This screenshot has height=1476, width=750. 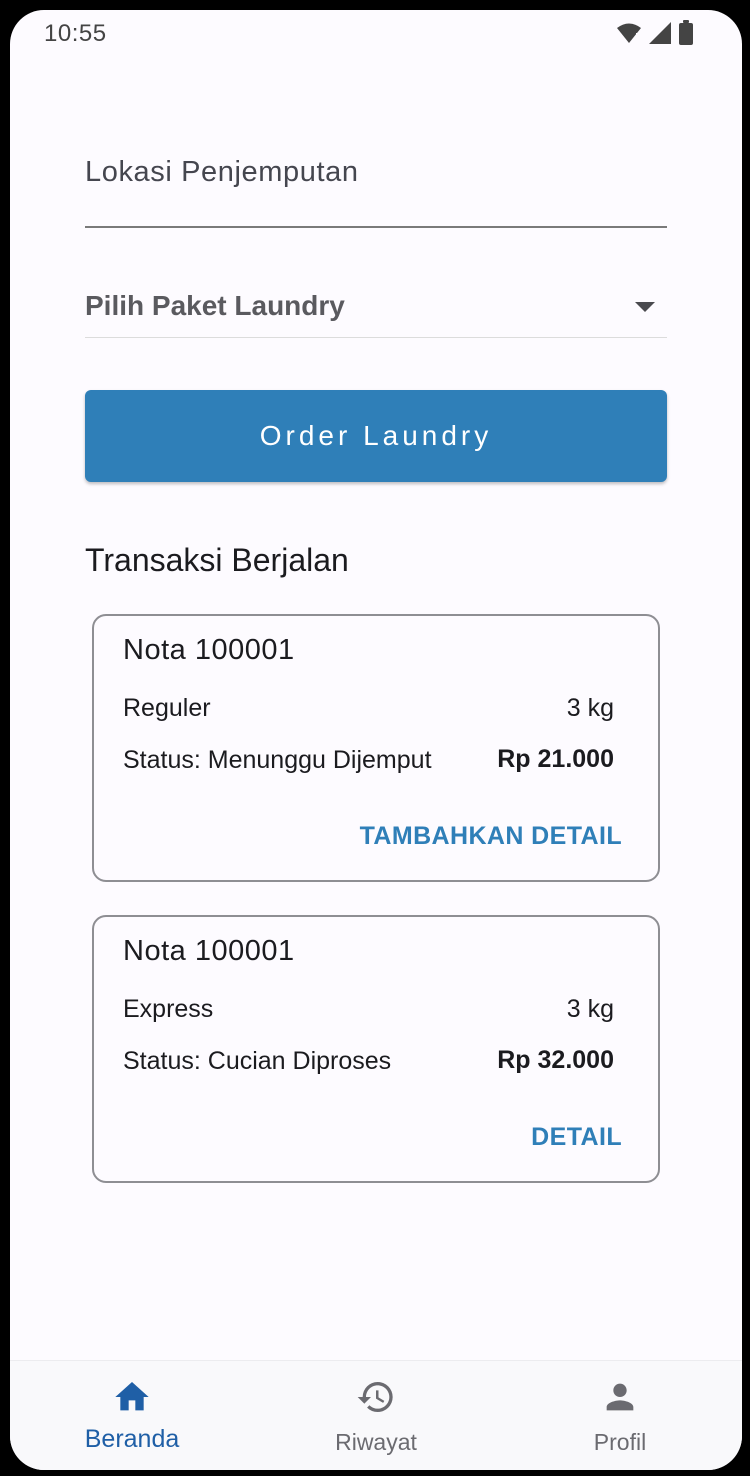 I want to click on section-title: Transaksi Berjalan, so click(x=217, y=560).